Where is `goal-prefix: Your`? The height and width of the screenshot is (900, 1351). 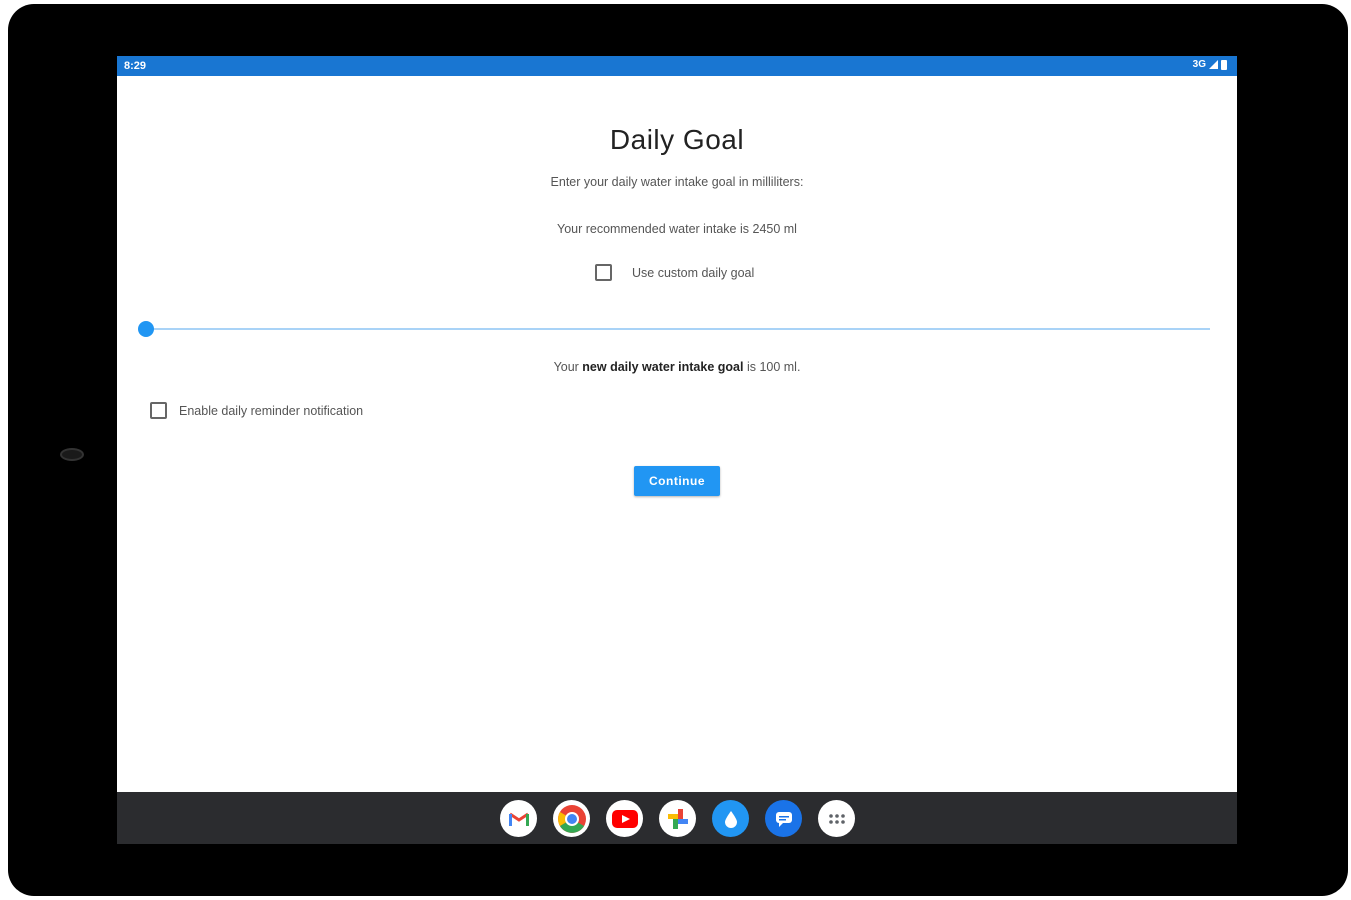
goal-prefix: Your is located at coordinates (568, 367).